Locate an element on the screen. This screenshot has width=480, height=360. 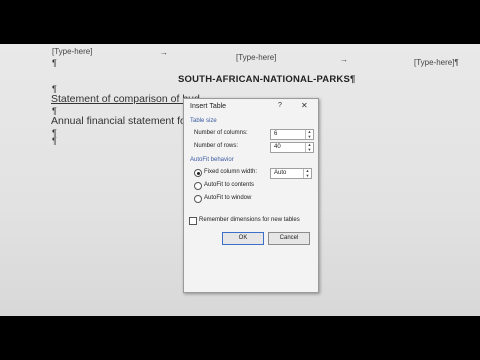
rows-spinner: 40 ▲ ▼ is located at coordinates (292, 147).